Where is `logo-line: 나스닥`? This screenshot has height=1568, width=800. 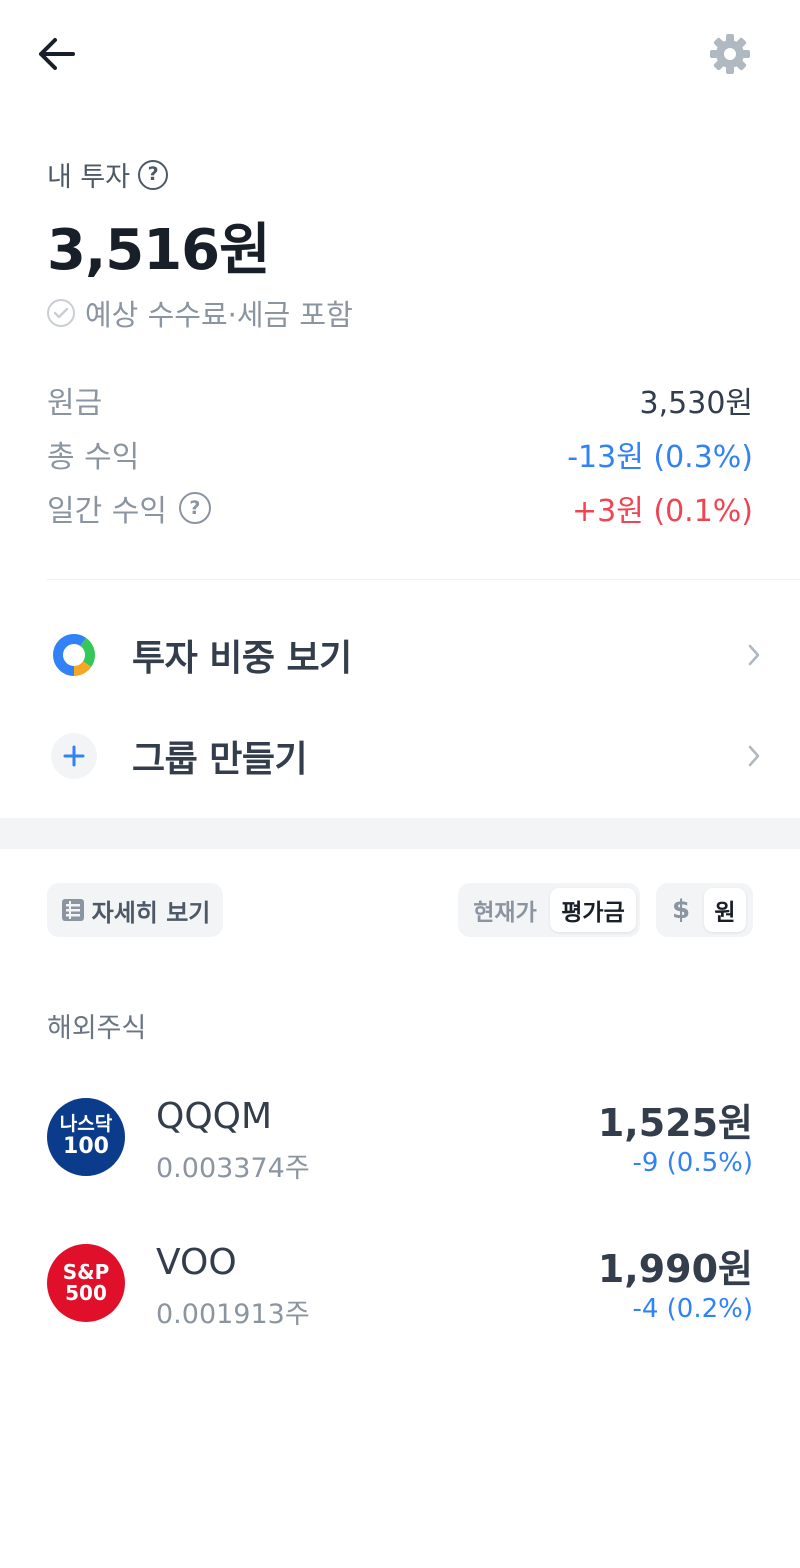
logo-line: 나스닥 is located at coordinates (86, 1124).